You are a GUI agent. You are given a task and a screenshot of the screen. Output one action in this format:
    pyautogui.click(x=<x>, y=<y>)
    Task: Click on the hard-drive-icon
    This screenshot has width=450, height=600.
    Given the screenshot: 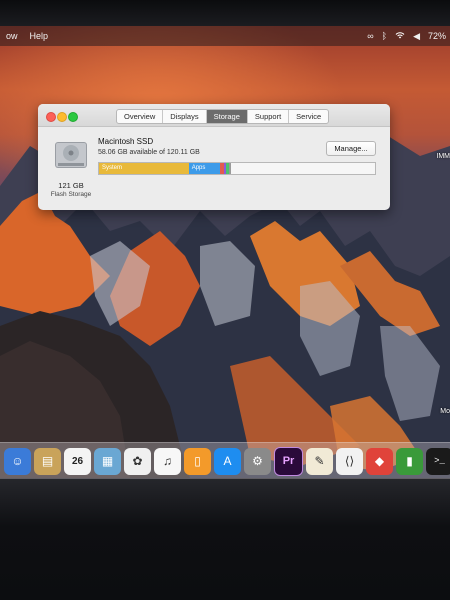 What is the action you would take?
    pyautogui.click(x=71, y=155)
    